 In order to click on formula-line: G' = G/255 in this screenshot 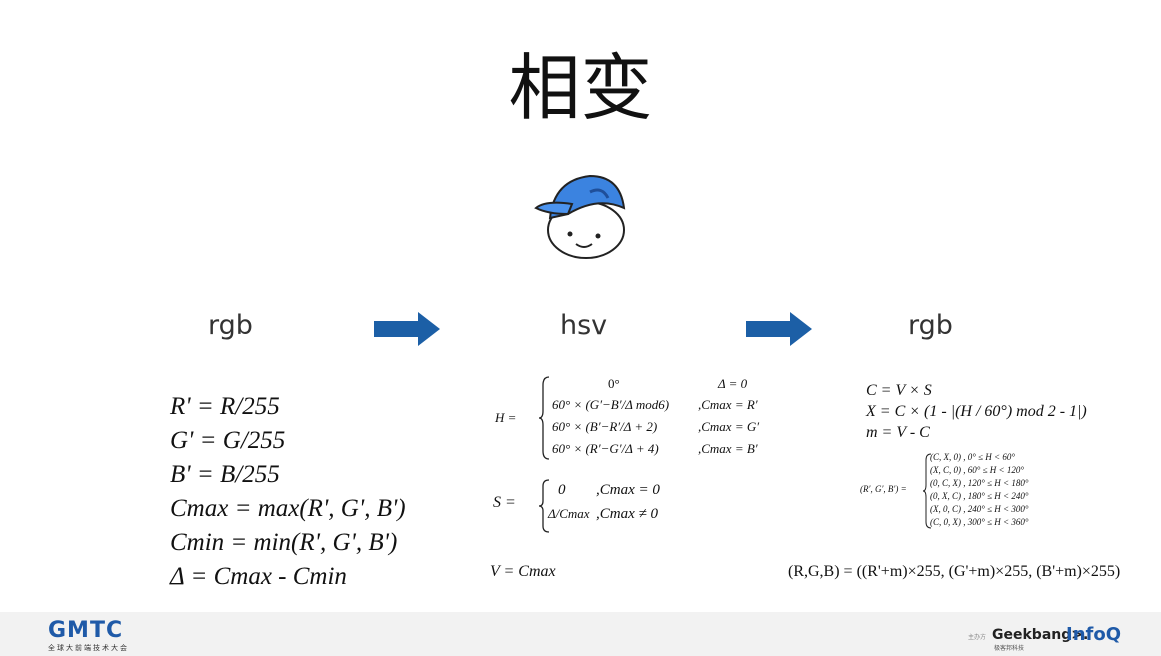, I will do `click(228, 440)`.